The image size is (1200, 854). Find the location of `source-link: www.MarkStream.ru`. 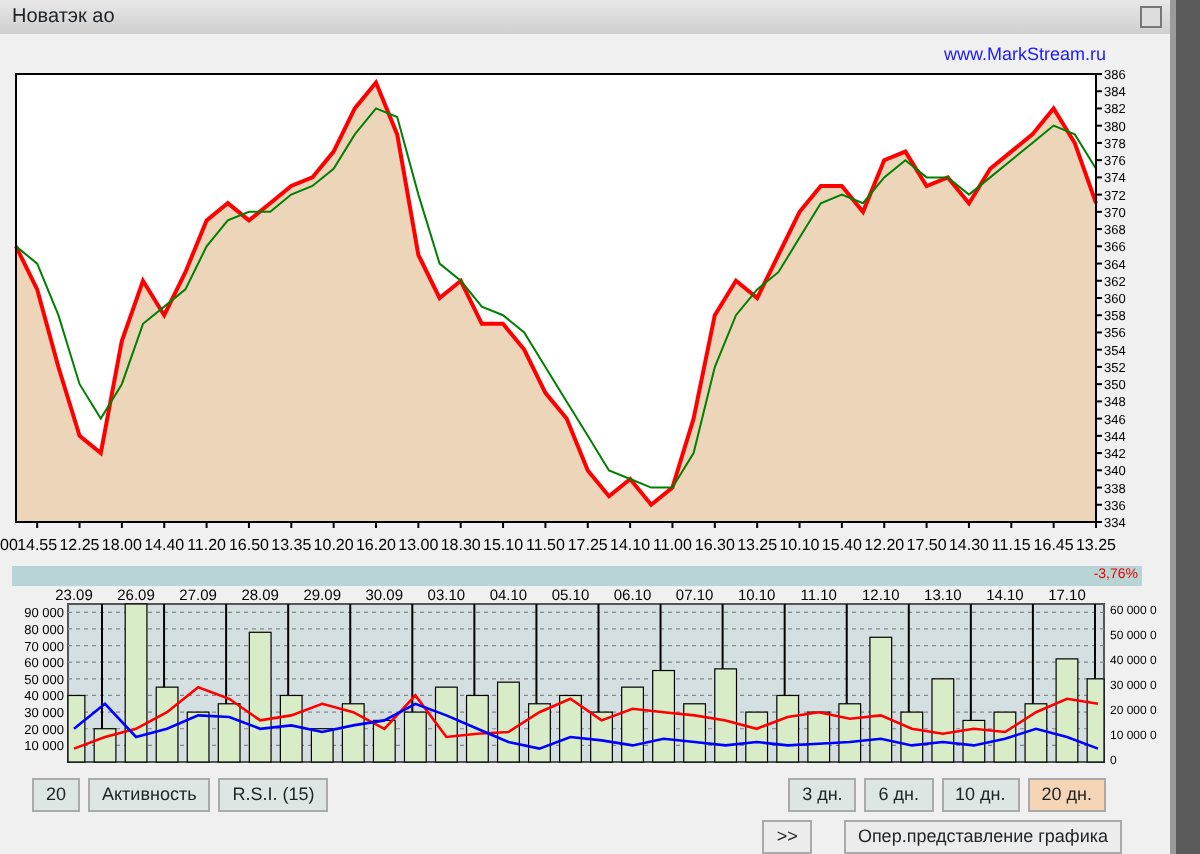

source-link: www.MarkStream.ru is located at coordinates (1024, 54).